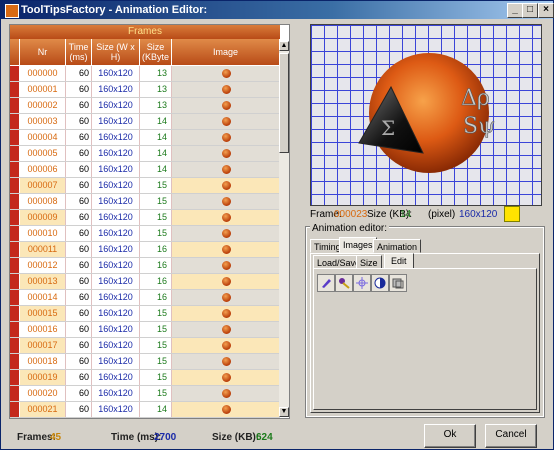  Describe the element at coordinates (358, 245) in the screenshot. I see `tab-images: Images` at that location.